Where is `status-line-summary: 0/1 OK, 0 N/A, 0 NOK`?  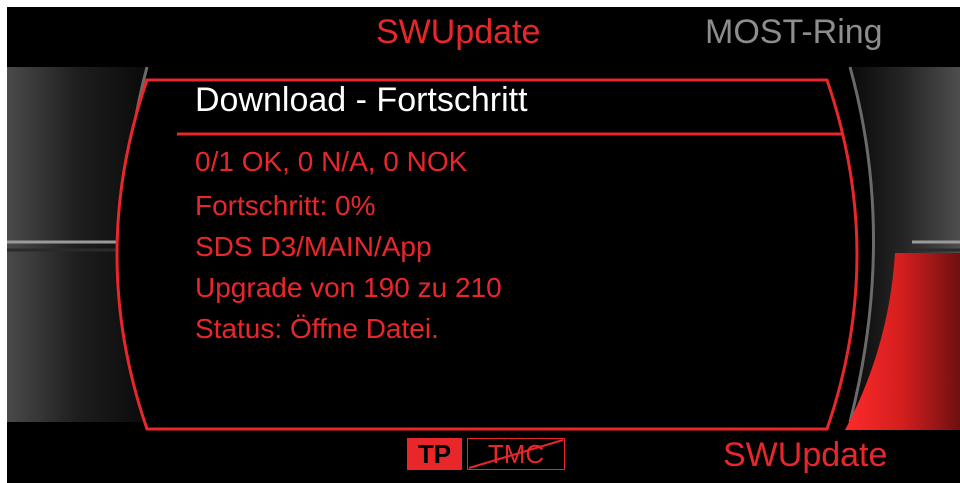
status-line-summary: 0/1 OK, 0 N/A, 0 NOK is located at coordinates (331, 161).